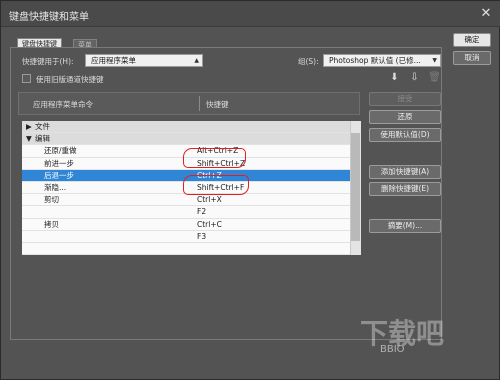 The image size is (500, 380). I want to click on row-shortcut: Ctrl+X, so click(209, 200).